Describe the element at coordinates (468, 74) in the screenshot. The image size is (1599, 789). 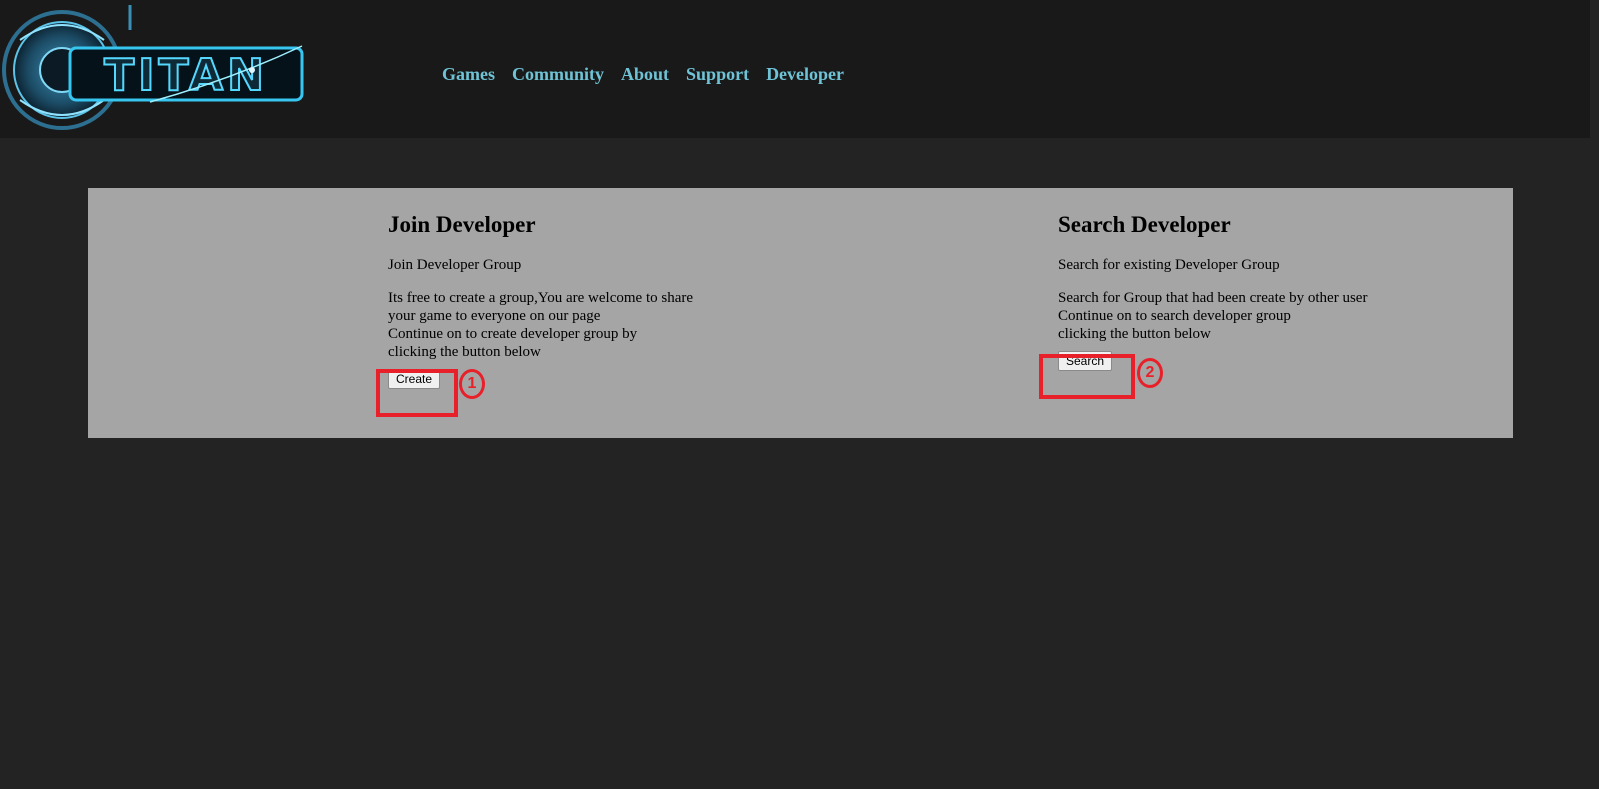
I see `nav-link-games: Games` at that location.